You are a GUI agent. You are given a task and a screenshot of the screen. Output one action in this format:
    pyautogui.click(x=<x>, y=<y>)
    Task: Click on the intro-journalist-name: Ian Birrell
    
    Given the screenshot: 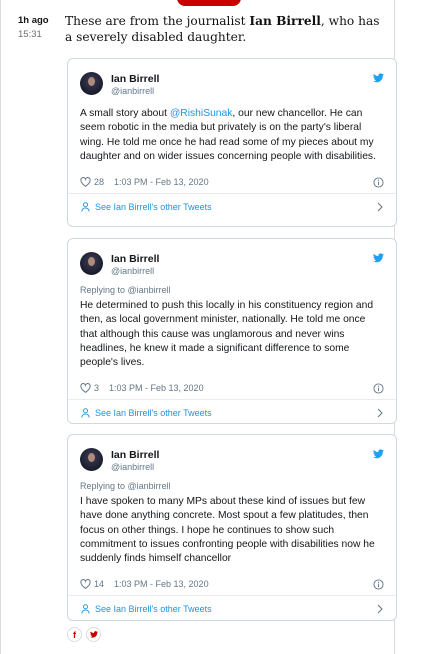 What is the action you would take?
    pyautogui.click(x=285, y=21)
    